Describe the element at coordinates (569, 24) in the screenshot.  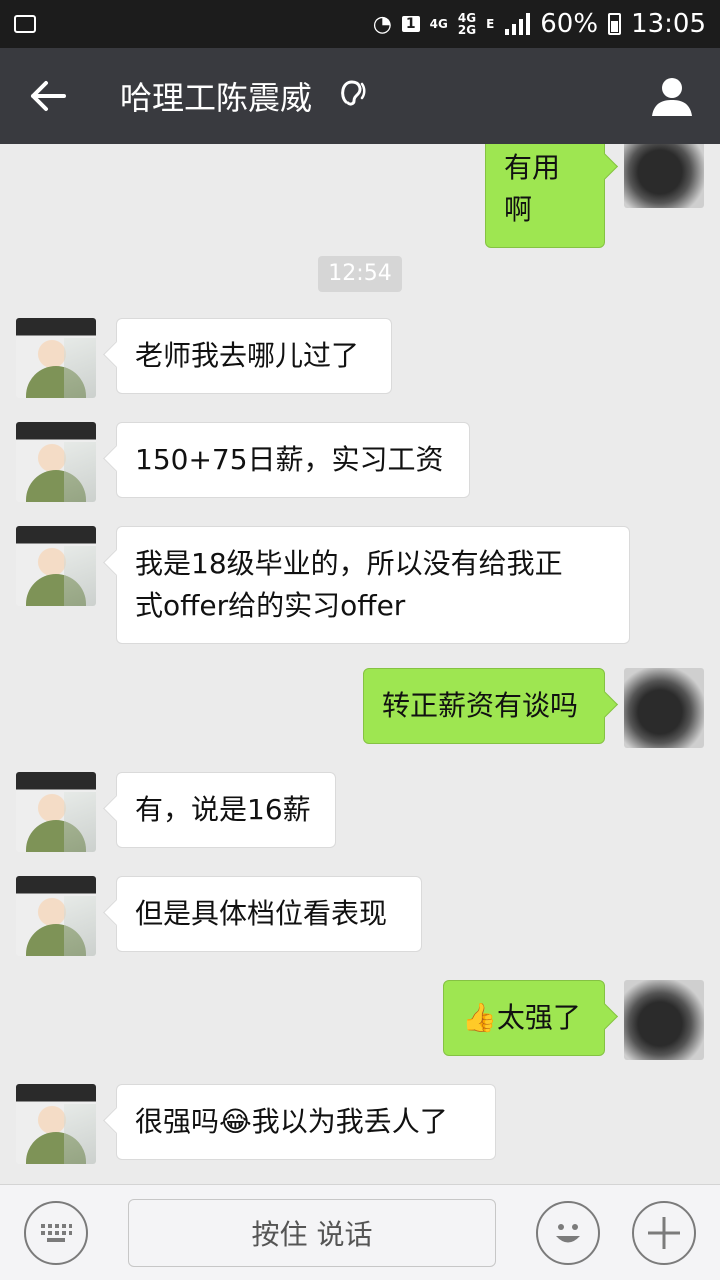
I see `battery-percent: 60%` at that location.